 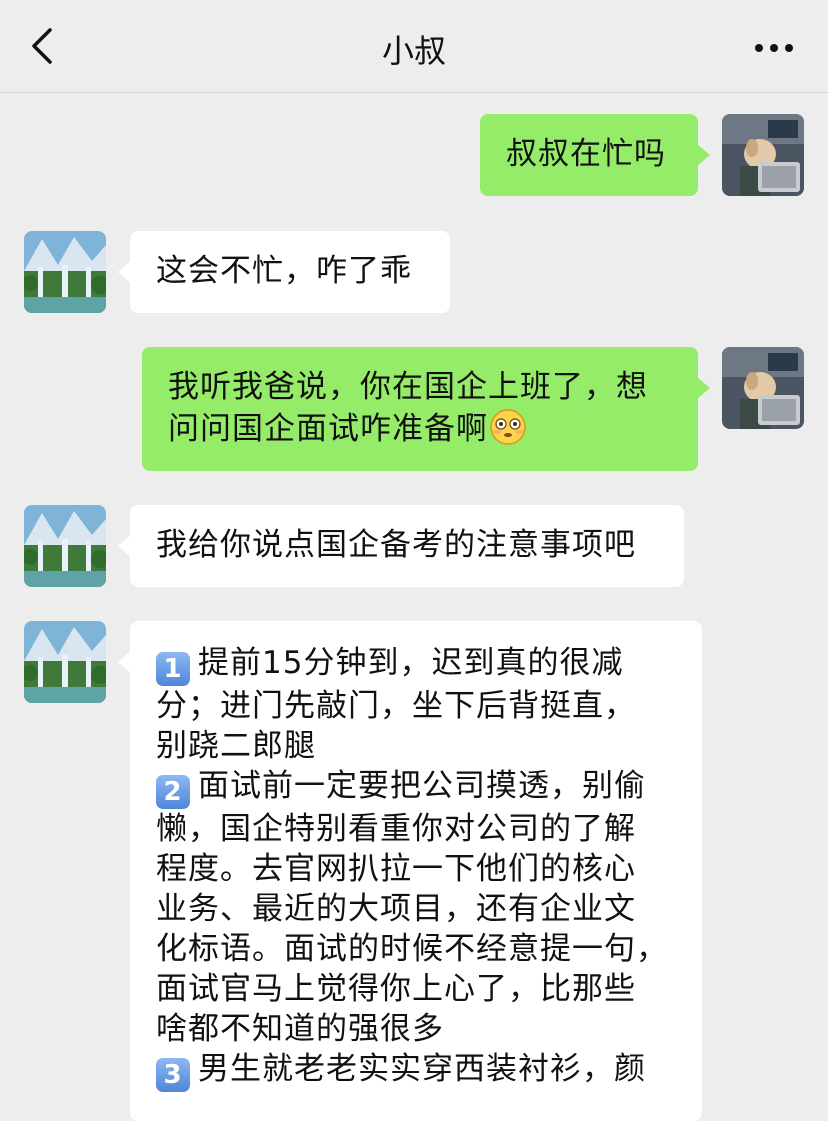 What do you see at coordinates (414, 156) in the screenshot?
I see `message-row: 叔叔在忙吗` at bounding box center [414, 156].